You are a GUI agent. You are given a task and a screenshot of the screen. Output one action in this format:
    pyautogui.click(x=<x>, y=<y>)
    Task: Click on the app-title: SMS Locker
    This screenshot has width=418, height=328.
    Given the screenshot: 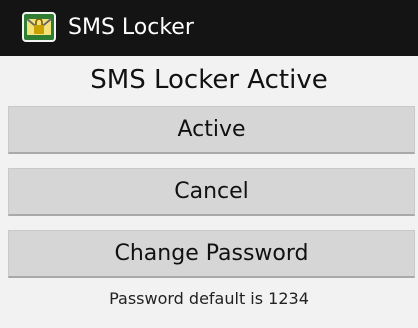 What is the action you would take?
    pyautogui.click(x=131, y=27)
    